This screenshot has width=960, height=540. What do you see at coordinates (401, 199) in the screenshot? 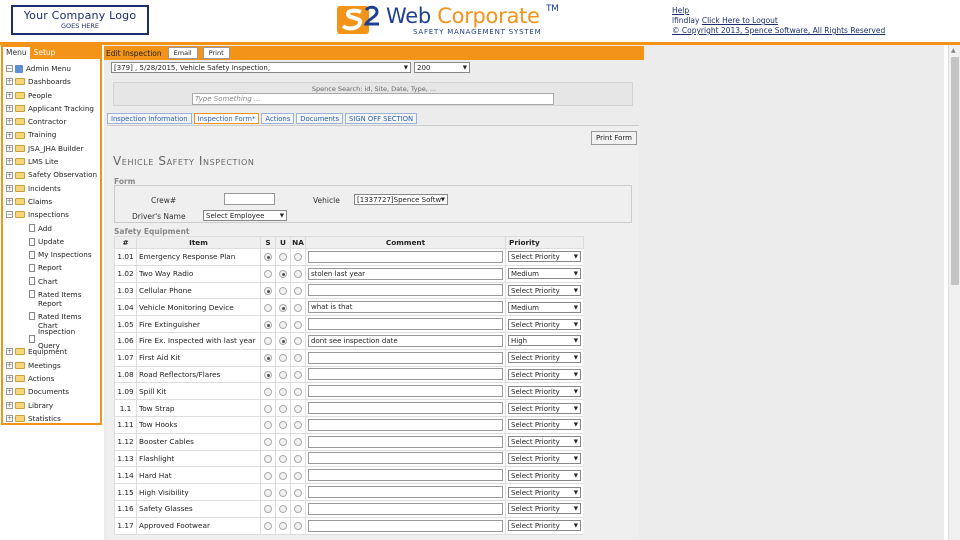
I see `vehicle-select: [1337727]Spence Softw` at bounding box center [401, 199].